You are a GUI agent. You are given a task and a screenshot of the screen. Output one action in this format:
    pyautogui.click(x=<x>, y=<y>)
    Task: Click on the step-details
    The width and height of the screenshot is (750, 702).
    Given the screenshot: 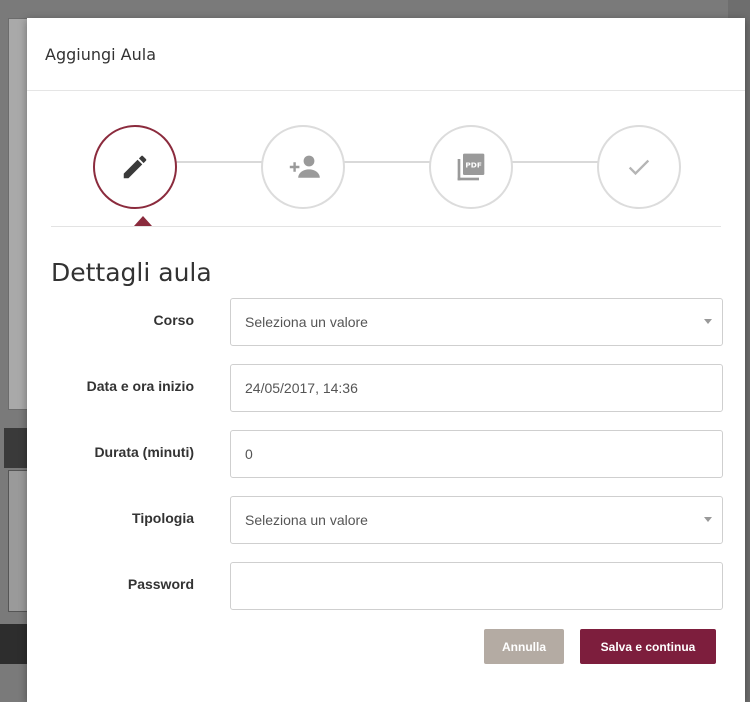 What is the action you would take?
    pyautogui.click(x=135, y=167)
    